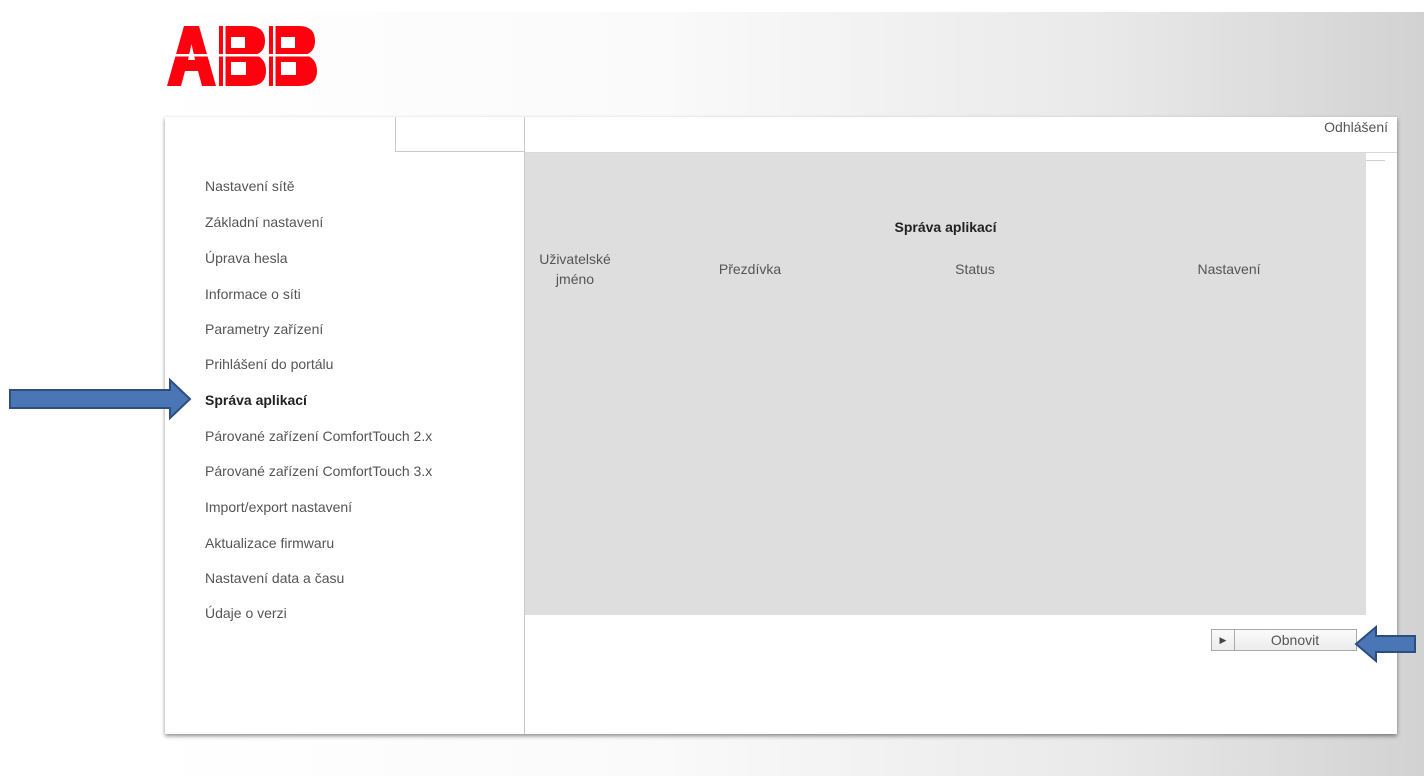 The width and height of the screenshot is (1424, 776). Describe the element at coordinates (575, 269) in the screenshot. I see `column-header-username: Uživatelské jméno` at that location.